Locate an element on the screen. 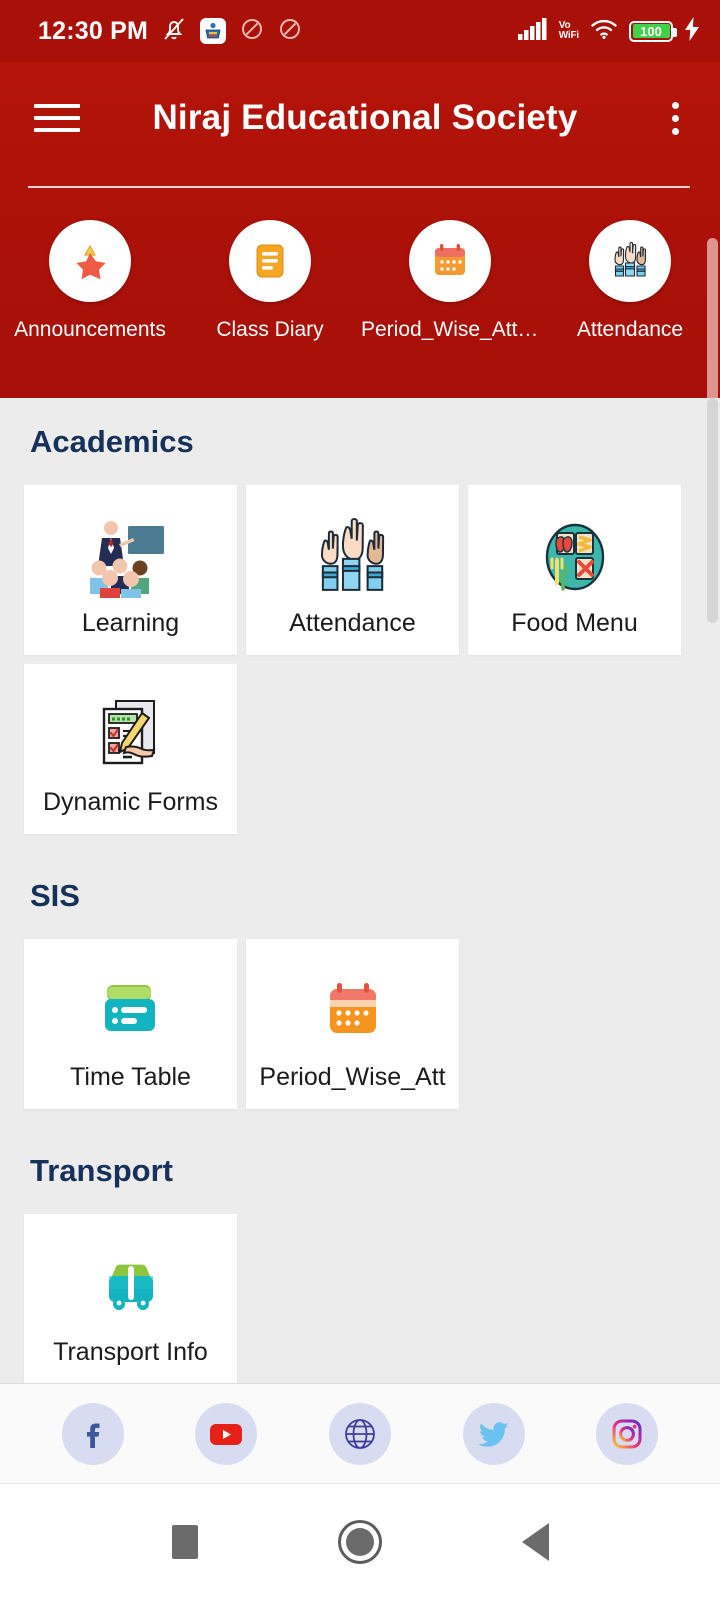 The image size is (720, 1600). twitter-icon is located at coordinates (493, 1433).